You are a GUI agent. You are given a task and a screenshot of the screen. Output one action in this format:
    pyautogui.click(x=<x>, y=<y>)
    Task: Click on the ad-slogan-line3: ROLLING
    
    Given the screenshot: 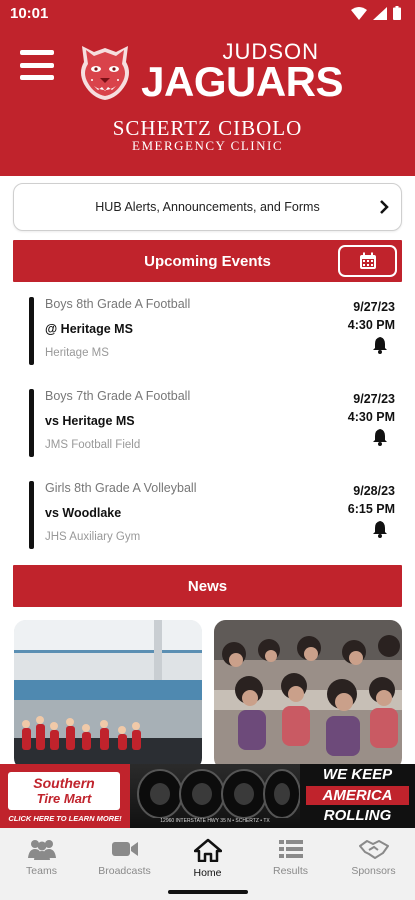 What is the action you would take?
    pyautogui.click(x=357, y=815)
    